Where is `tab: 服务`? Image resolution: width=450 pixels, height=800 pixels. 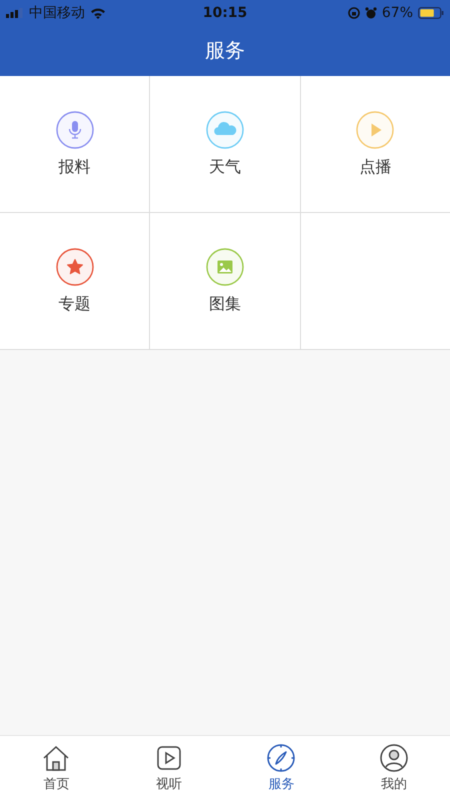
tab: 服务 is located at coordinates (281, 768).